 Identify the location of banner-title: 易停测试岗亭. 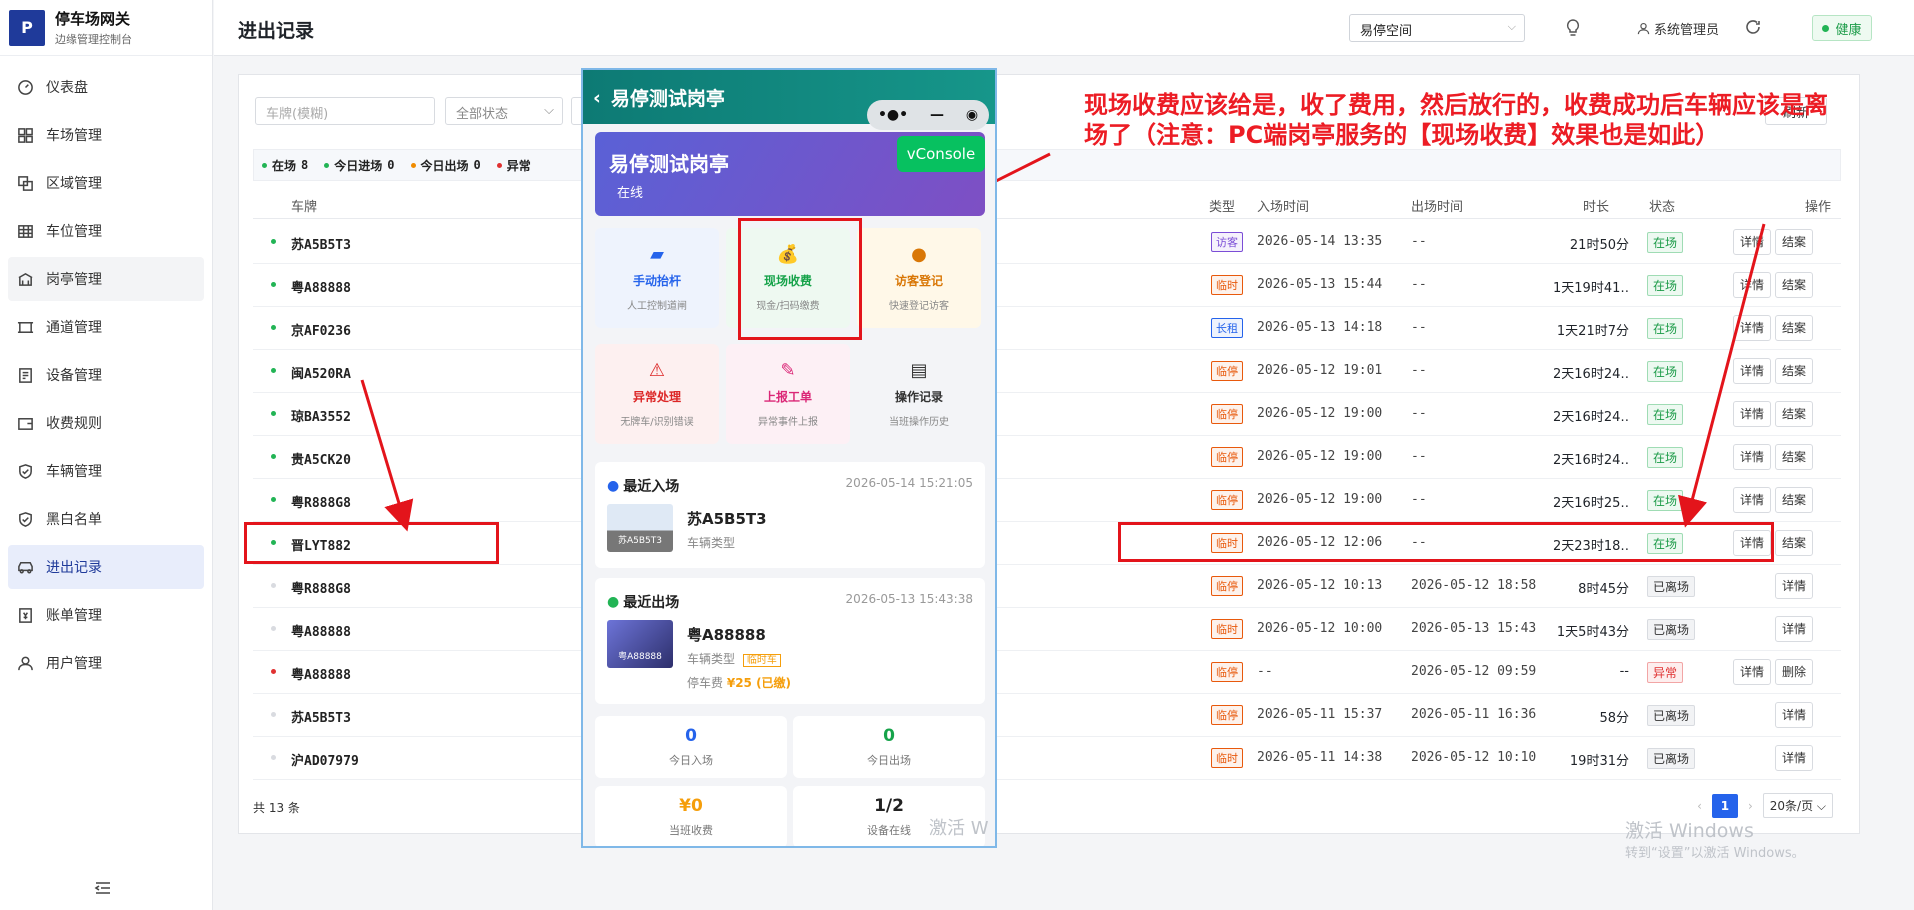
(669, 164).